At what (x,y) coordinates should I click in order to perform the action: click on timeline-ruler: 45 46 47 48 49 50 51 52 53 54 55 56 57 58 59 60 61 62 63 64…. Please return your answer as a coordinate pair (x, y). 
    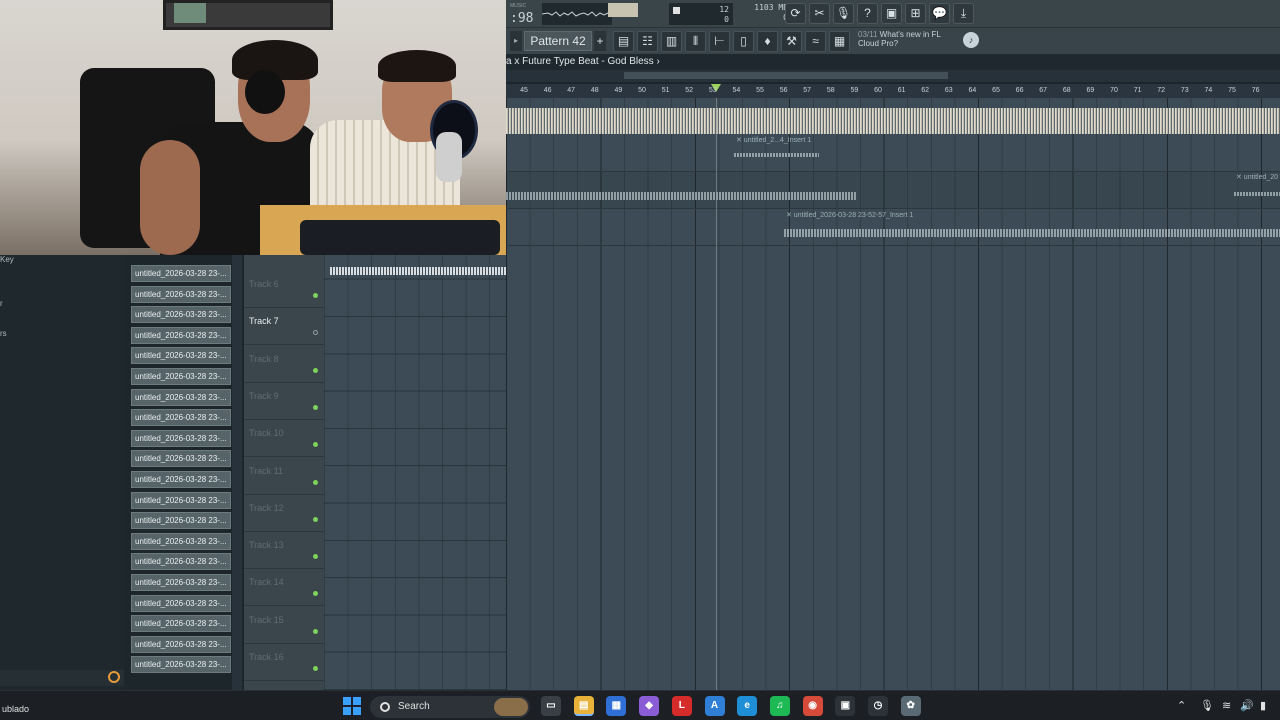
    Looking at the image, I should click on (893, 91).